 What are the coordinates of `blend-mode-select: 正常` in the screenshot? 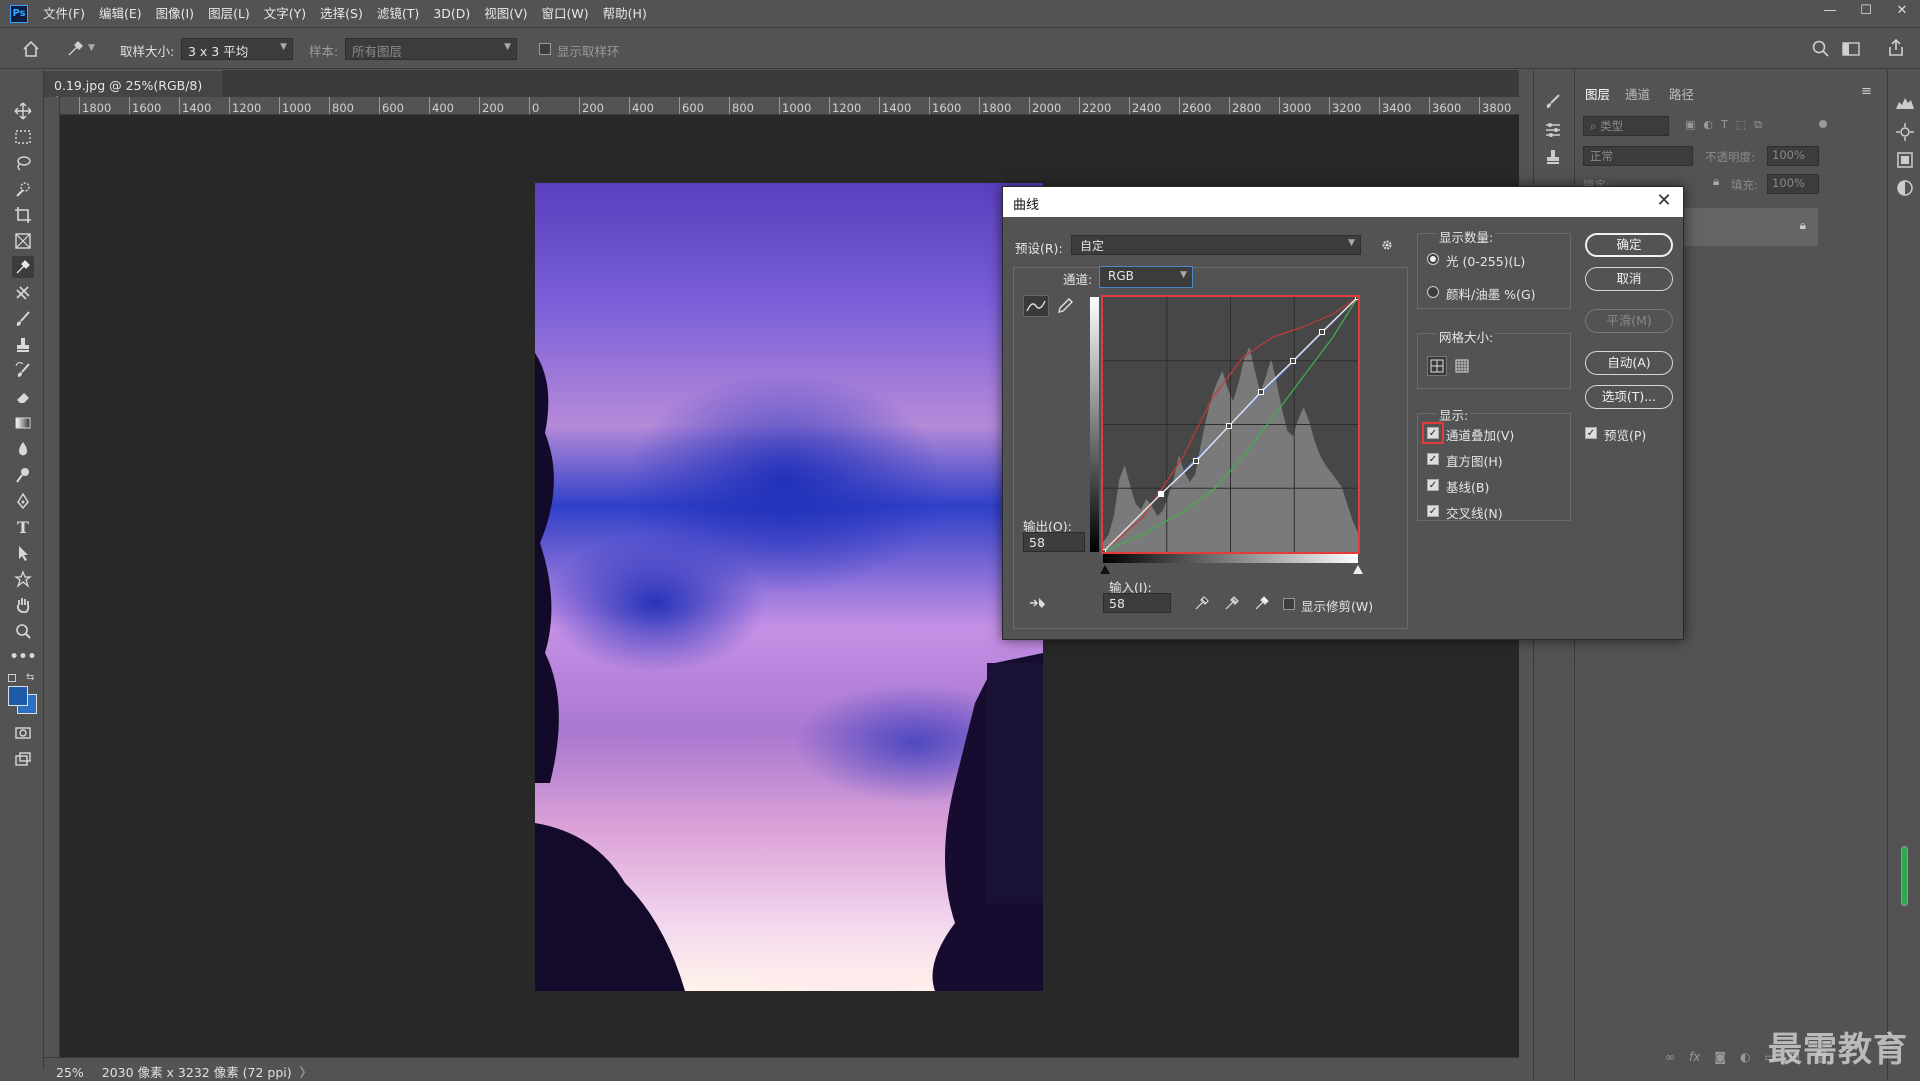 It's located at (1638, 156).